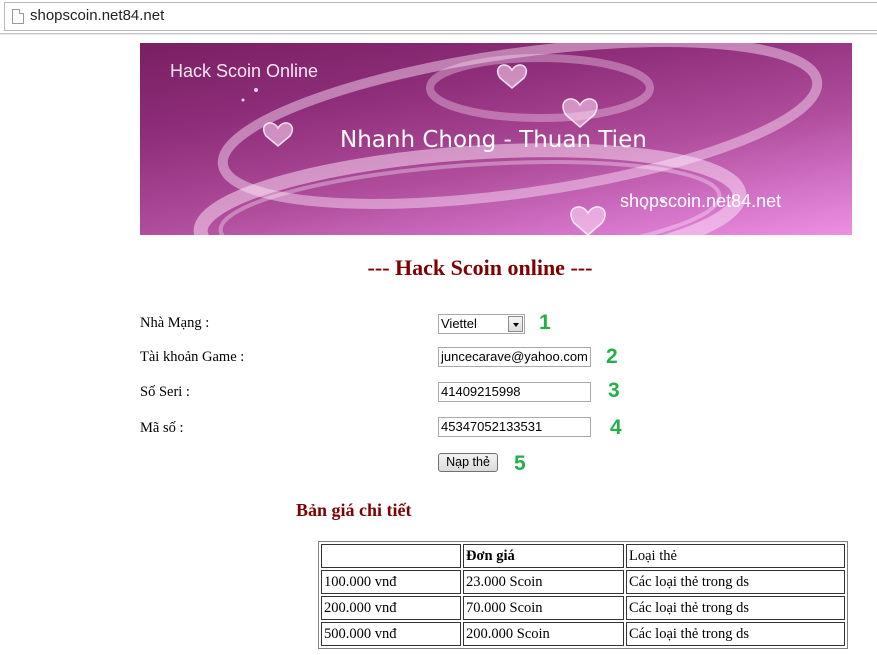 The width and height of the screenshot is (877, 655). I want to click on header-cell: Loại thẻ, so click(735, 556).